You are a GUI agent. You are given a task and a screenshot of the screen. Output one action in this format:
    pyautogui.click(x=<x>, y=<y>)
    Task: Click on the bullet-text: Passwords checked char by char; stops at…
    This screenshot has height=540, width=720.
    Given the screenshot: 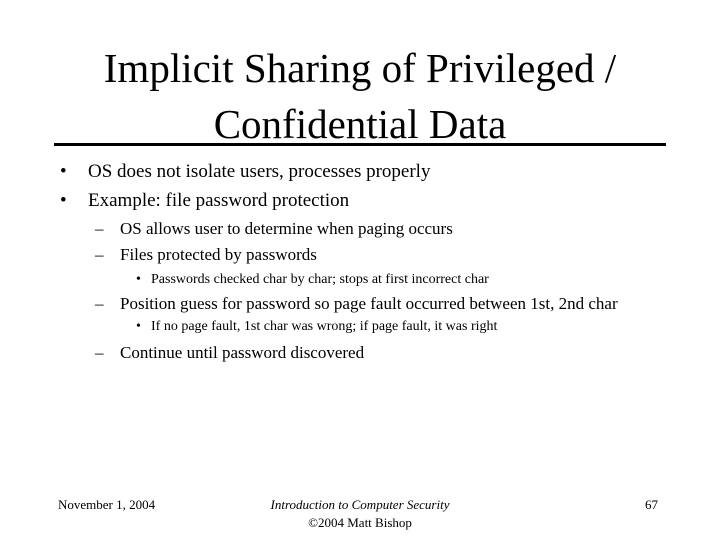 What is the action you would take?
    pyautogui.click(x=320, y=279)
    